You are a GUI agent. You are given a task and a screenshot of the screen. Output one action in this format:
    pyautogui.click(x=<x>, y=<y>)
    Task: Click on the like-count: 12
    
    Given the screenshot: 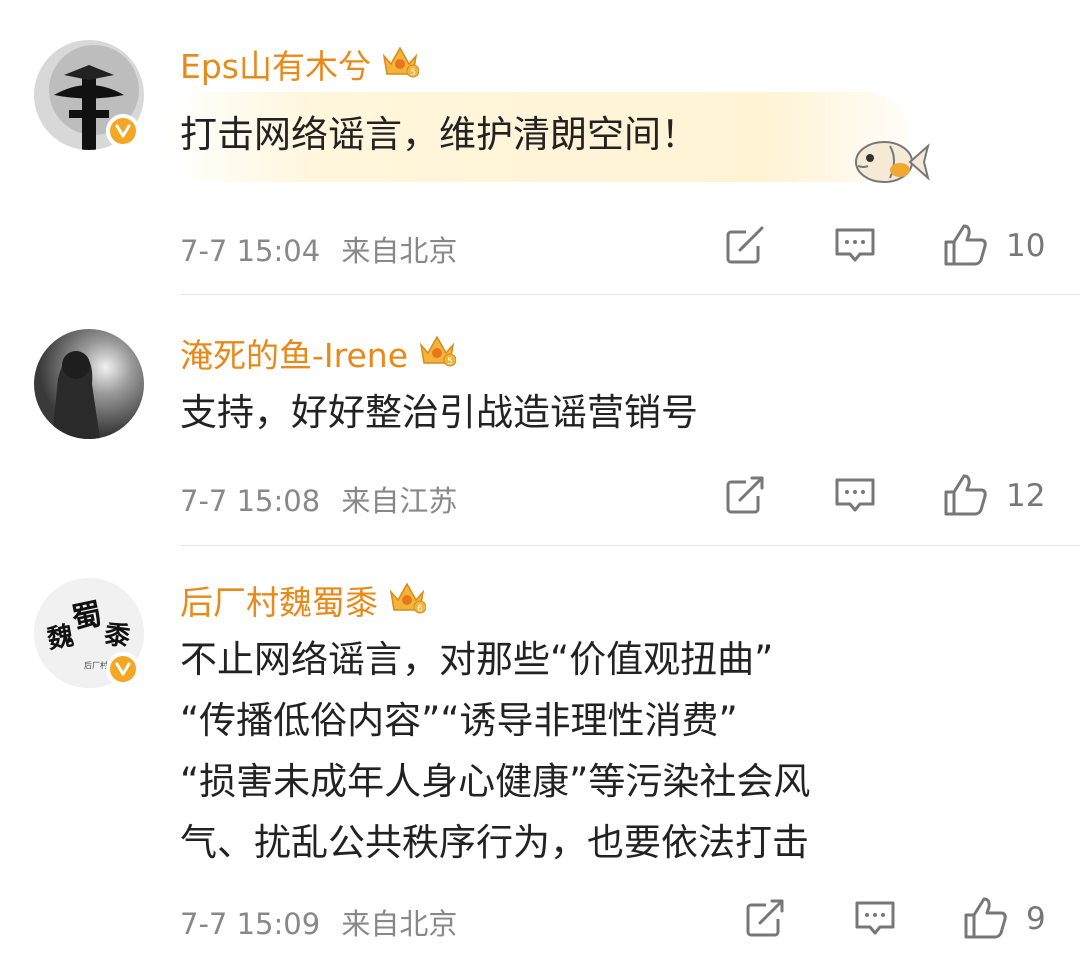 What is the action you would take?
    pyautogui.click(x=1026, y=496)
    